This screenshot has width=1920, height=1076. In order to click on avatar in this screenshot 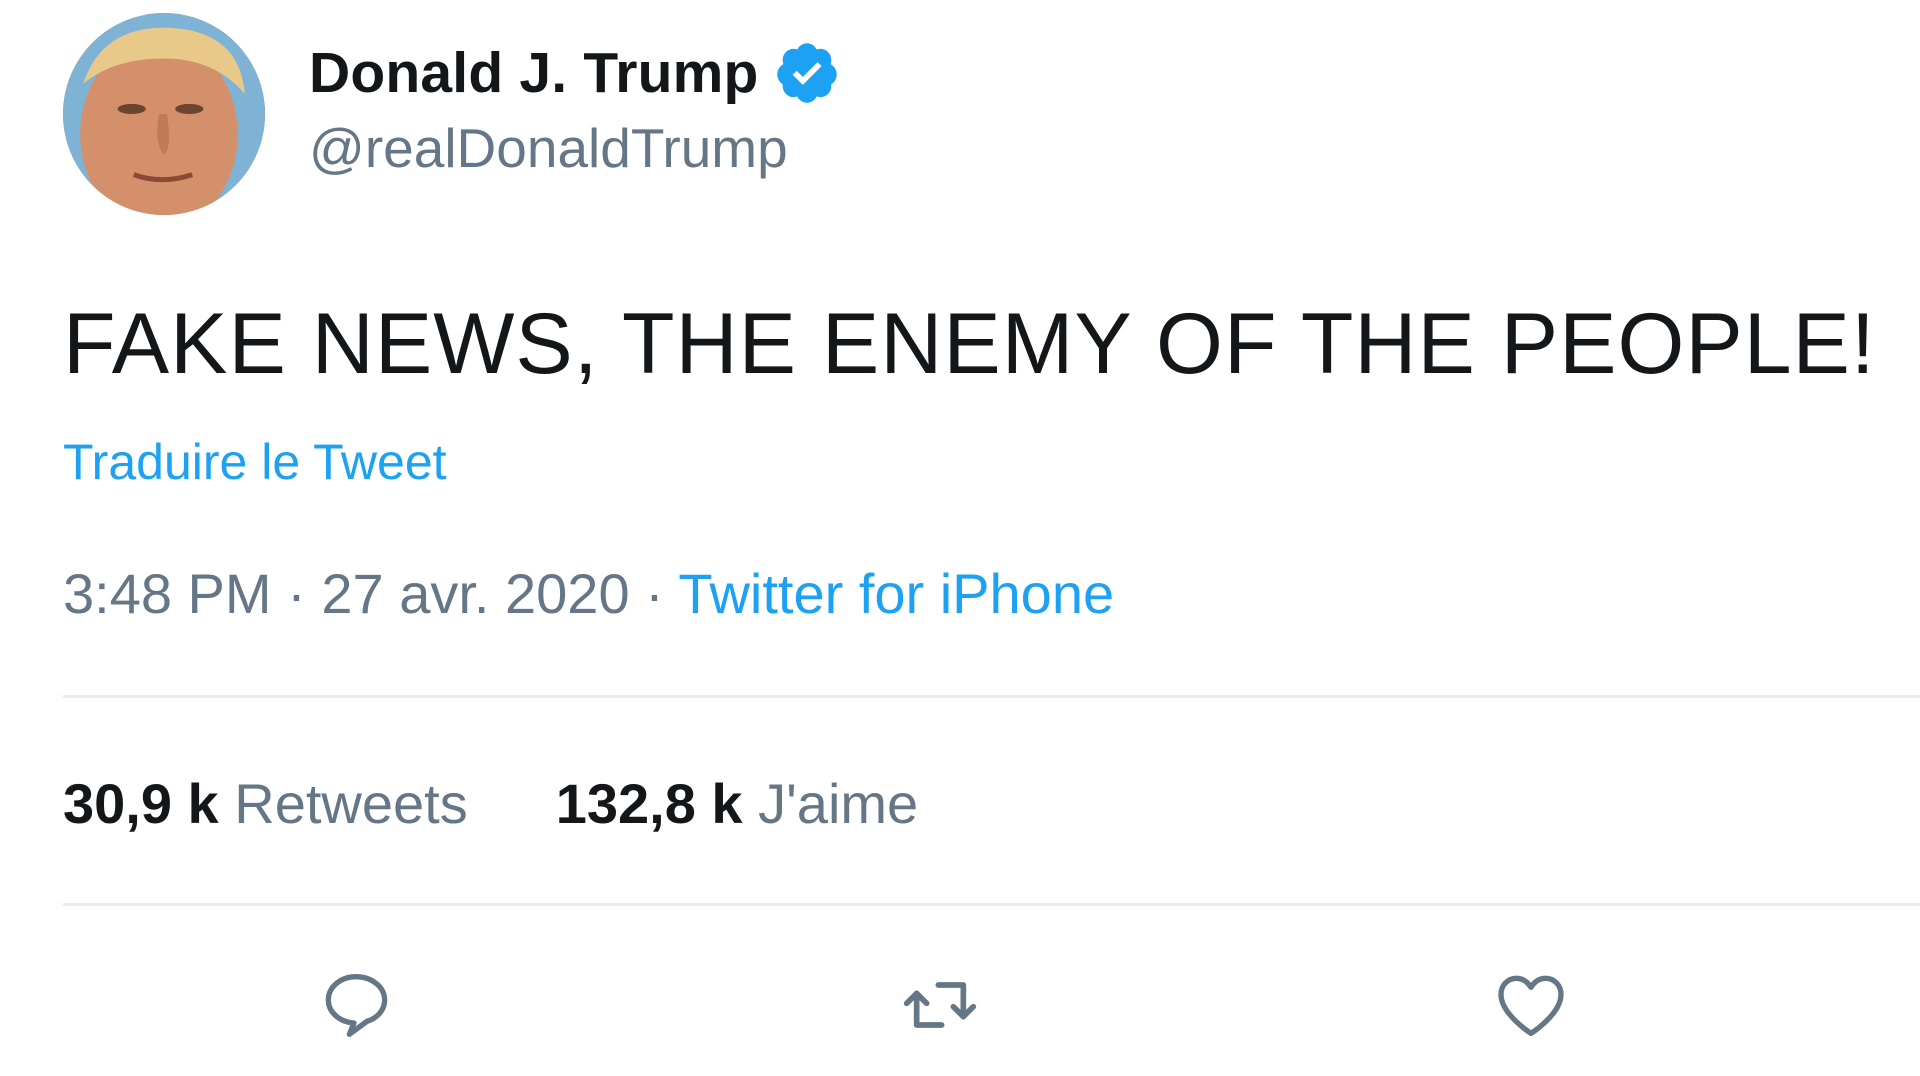, I will do `click(164, 114)`.